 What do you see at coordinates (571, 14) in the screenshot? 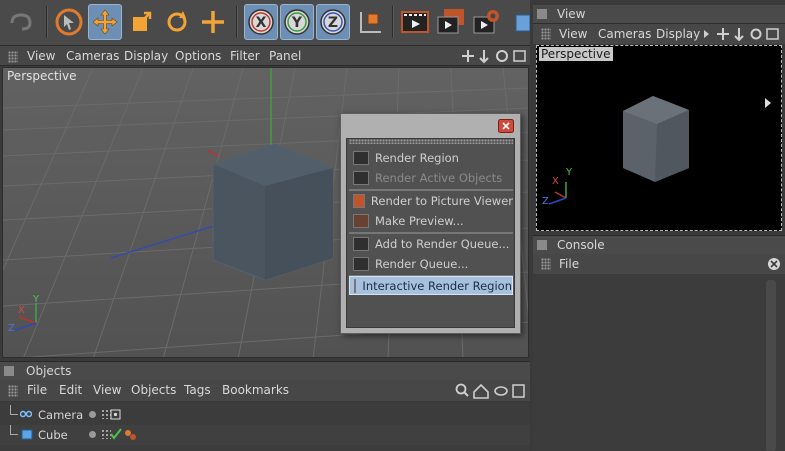
I see `view-panel-title: View` at bounding box center [571, 14].